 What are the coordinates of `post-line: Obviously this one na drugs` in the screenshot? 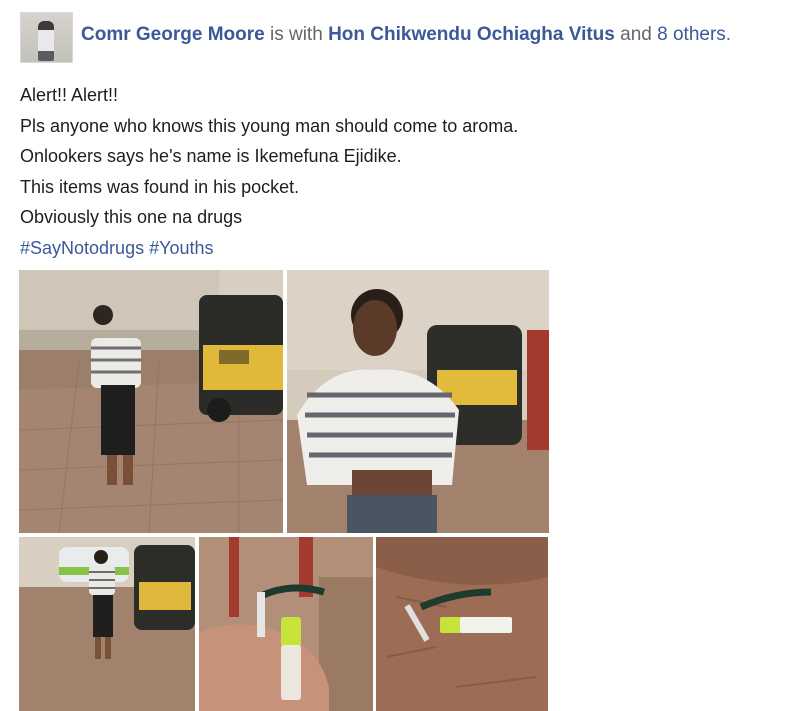 It's located at (131, 217).